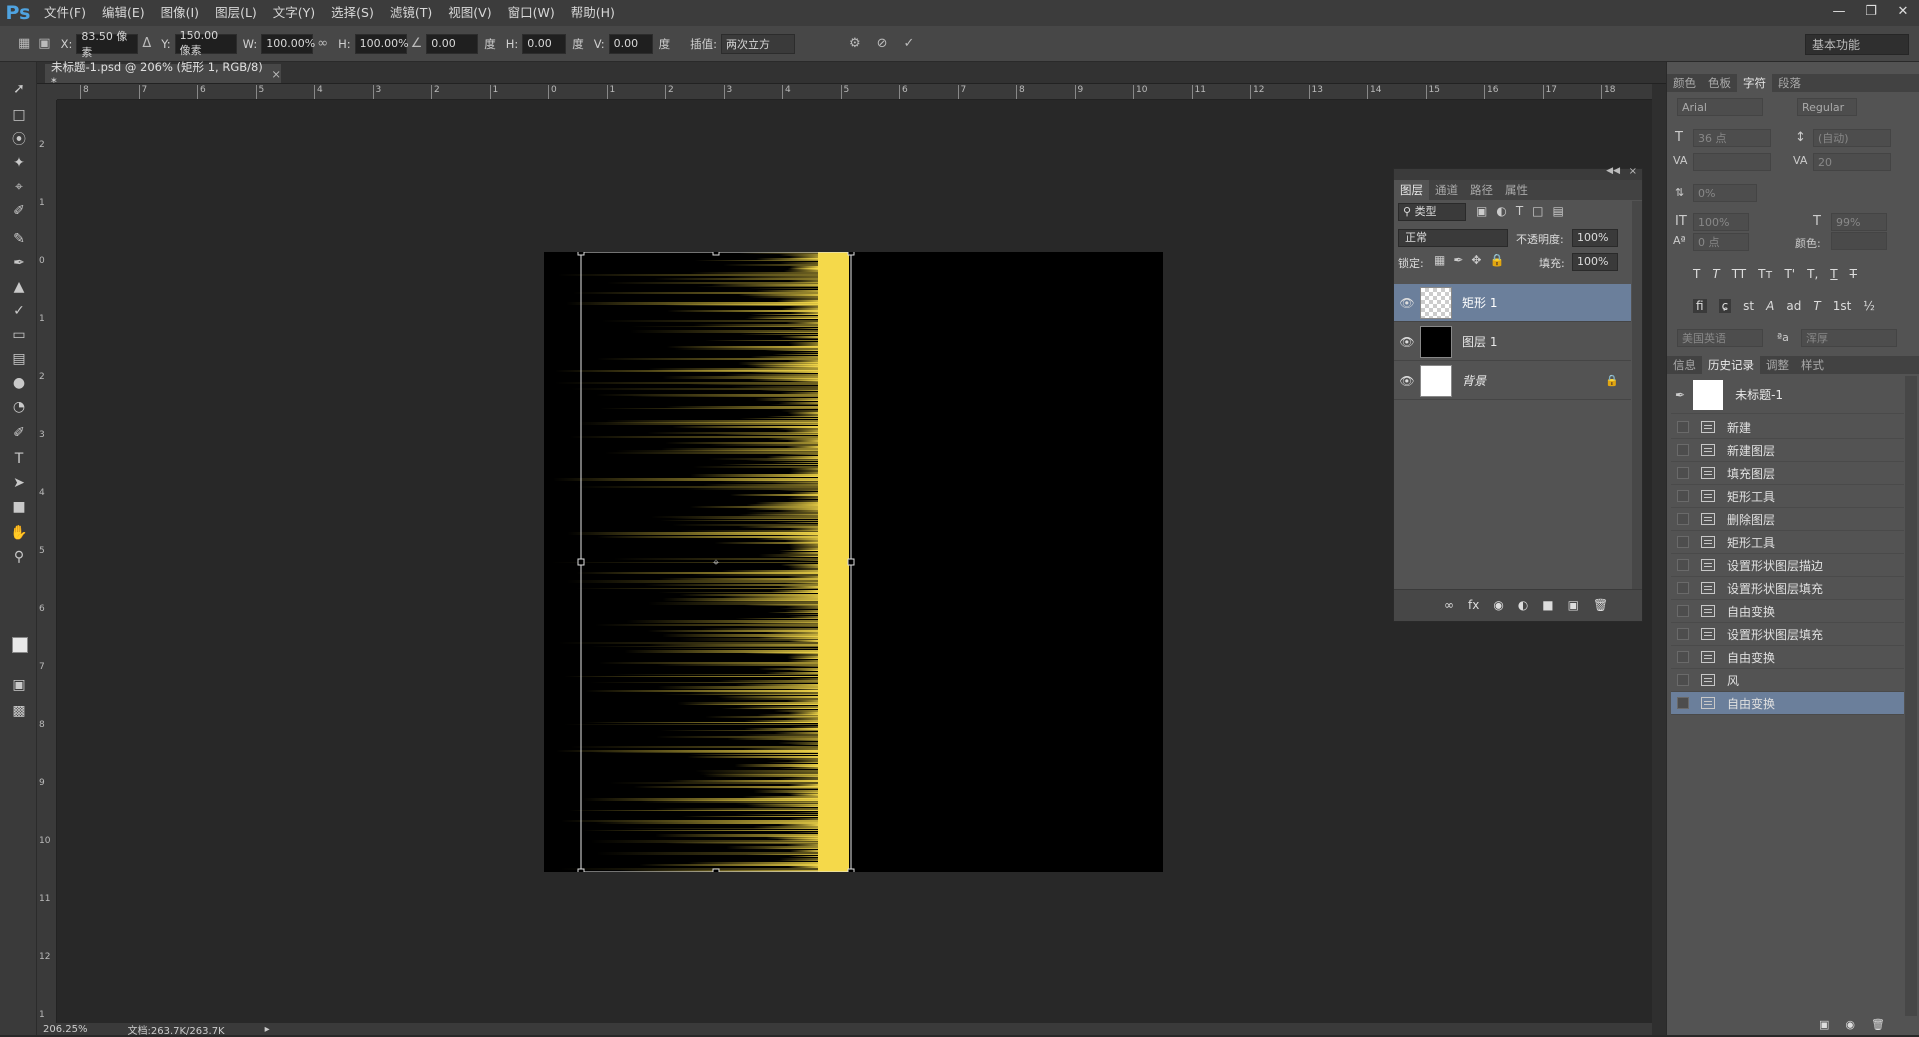 The image size is (1919, 1037). What do you see at coordinates (19, 407) in the screenshot?
I see `dodge-tool-icon: ◔` at bounding box center [19, 407].